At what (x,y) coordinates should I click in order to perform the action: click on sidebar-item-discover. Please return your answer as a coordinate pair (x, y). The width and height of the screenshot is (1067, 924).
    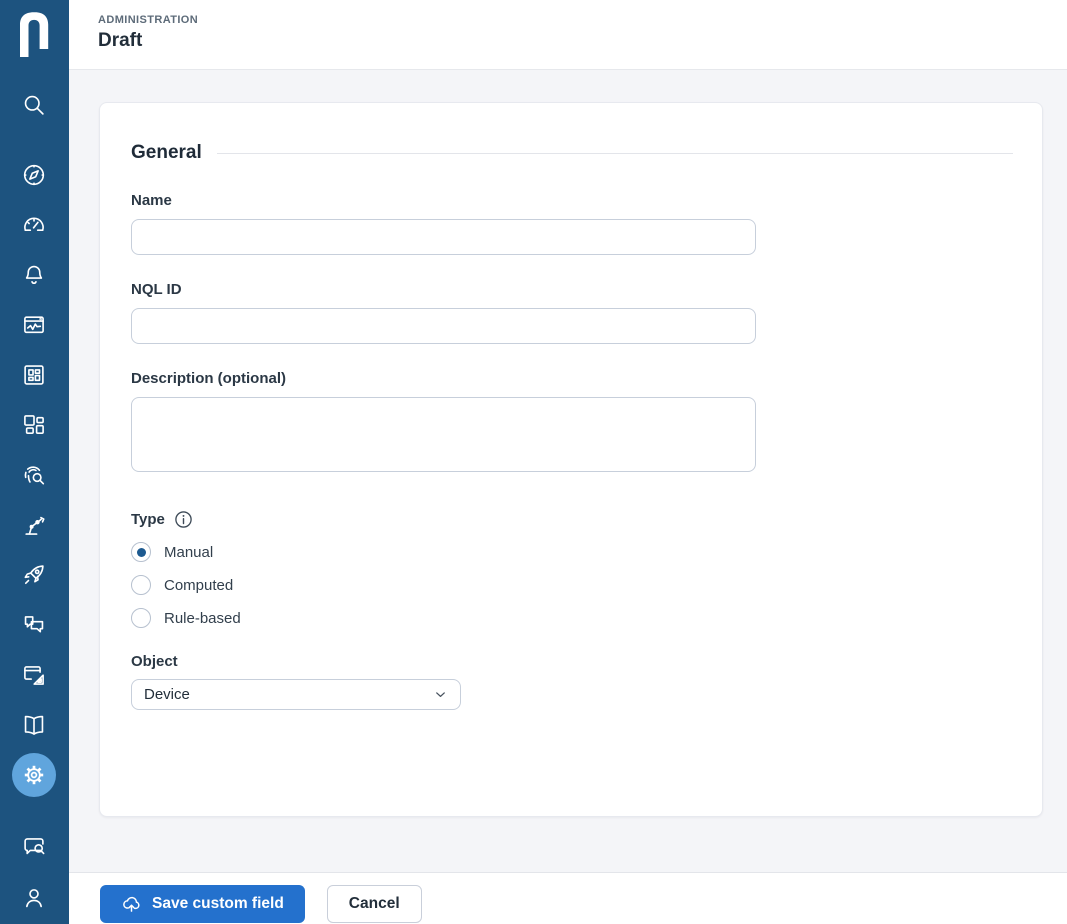
    Looking at the image, I should click on (34, 175).